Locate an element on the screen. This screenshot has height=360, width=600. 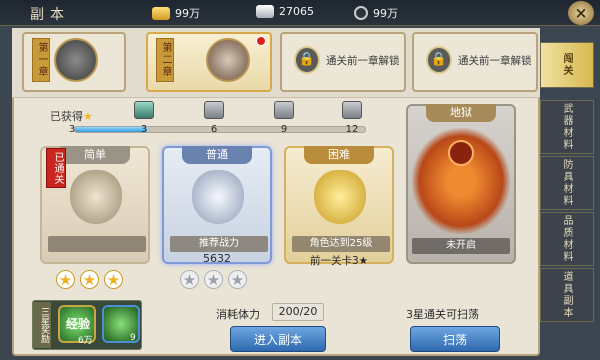
chapter-3-locked: 🔒 通关前一章解锁 is located at coordinates (343, 62).